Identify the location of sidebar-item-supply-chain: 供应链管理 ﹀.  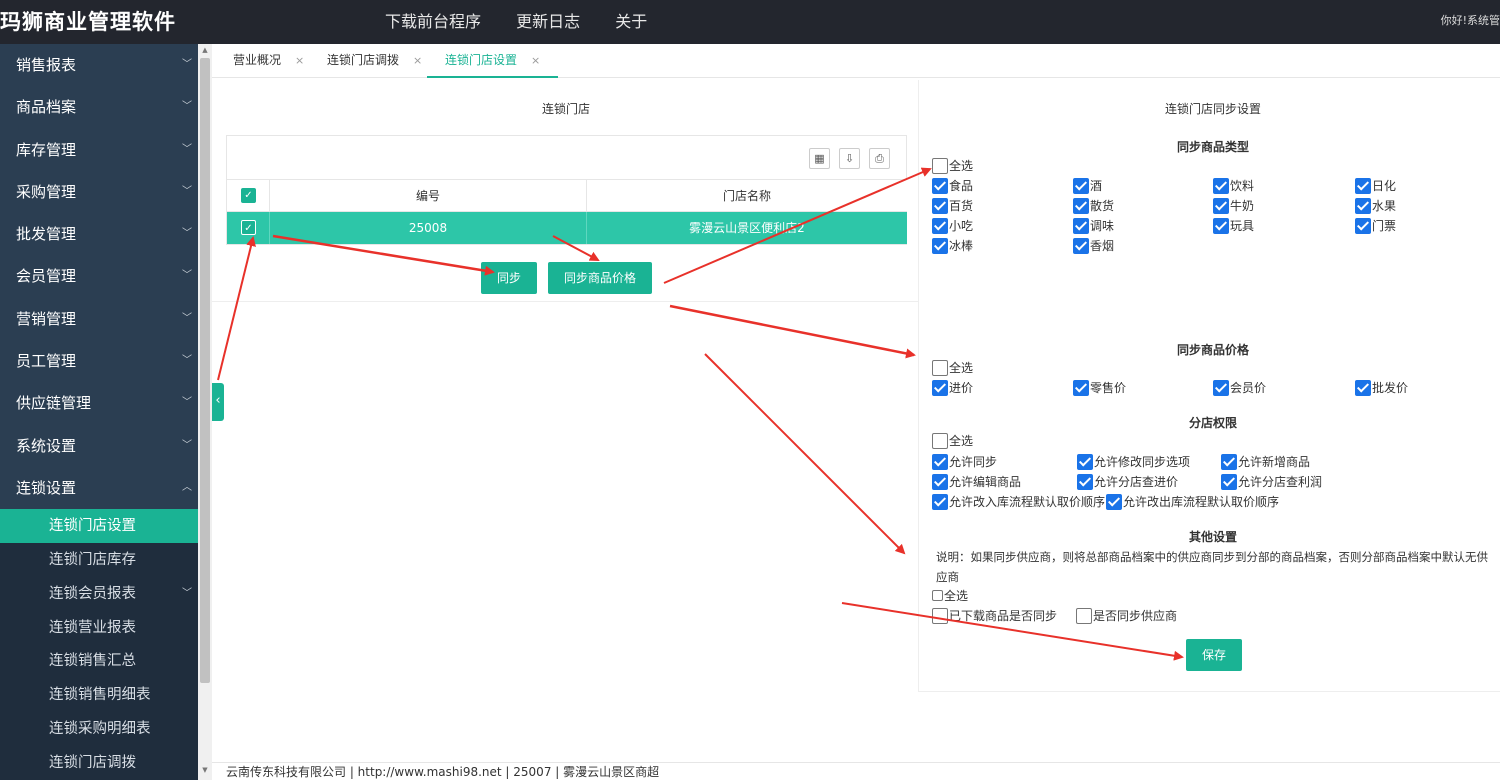
(99, 403).